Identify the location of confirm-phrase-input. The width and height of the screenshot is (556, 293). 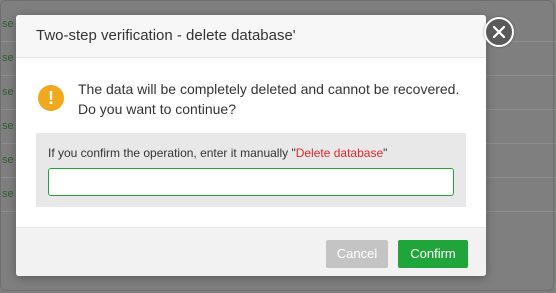
(251, 182).